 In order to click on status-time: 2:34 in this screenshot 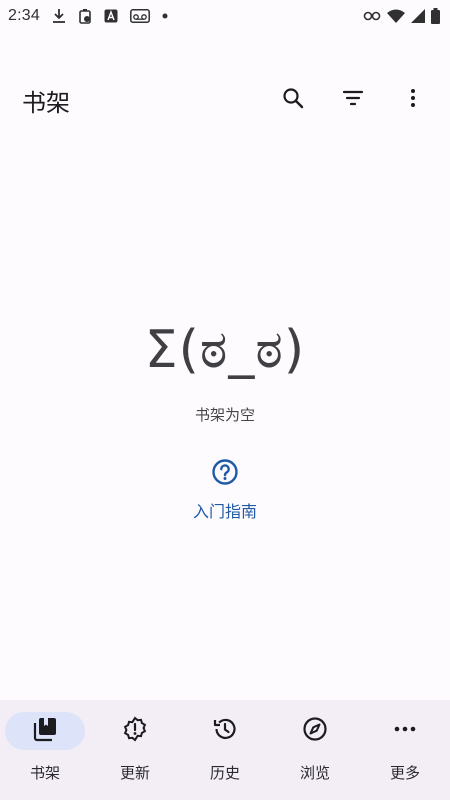, I will do `click(24, 15)`.